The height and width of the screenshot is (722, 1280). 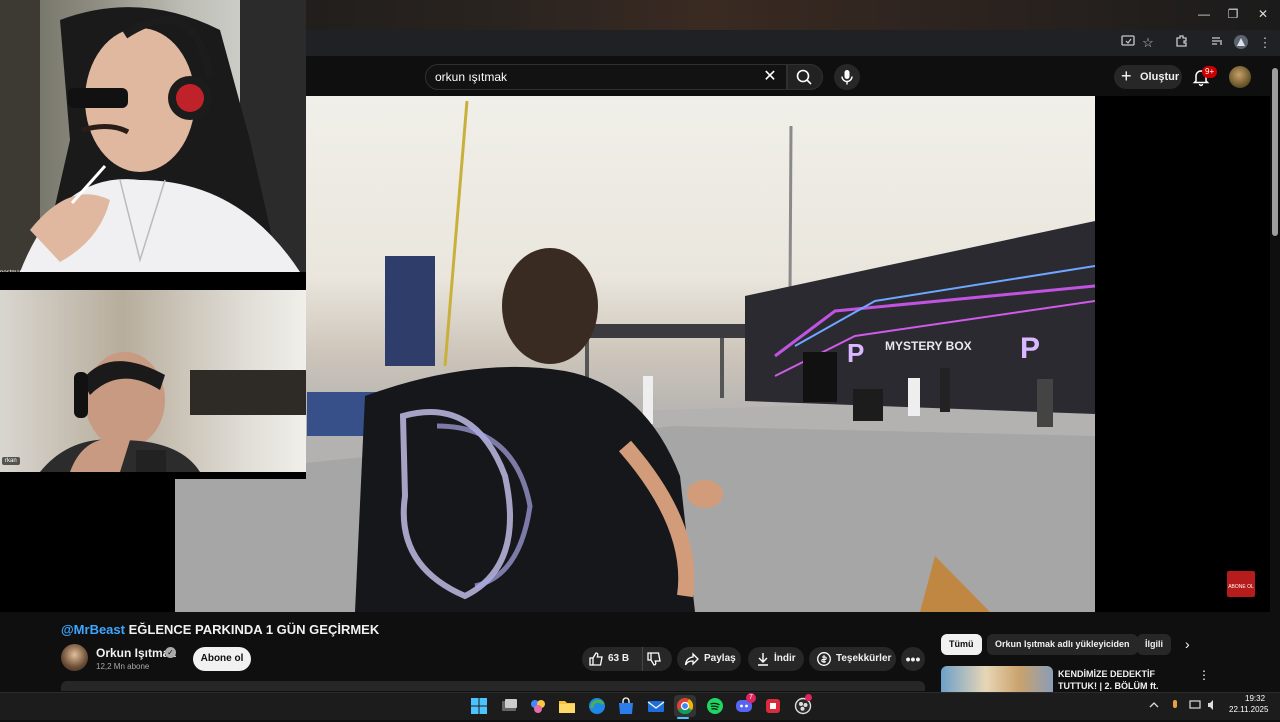 I want to click on close-window-button: ✕, so click(x=1263, y=14).